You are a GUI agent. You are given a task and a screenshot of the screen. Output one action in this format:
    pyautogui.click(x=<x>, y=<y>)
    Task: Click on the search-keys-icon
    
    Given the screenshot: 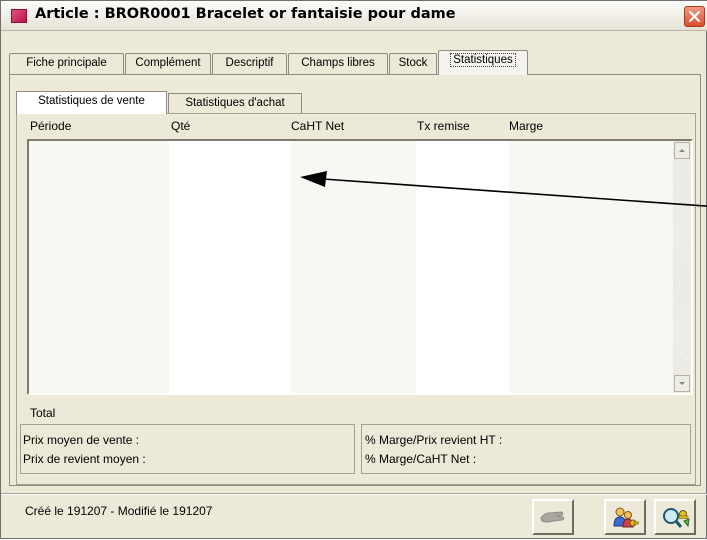 What is the action you would take?
    pyautogui.click(x=676, y=518)
    